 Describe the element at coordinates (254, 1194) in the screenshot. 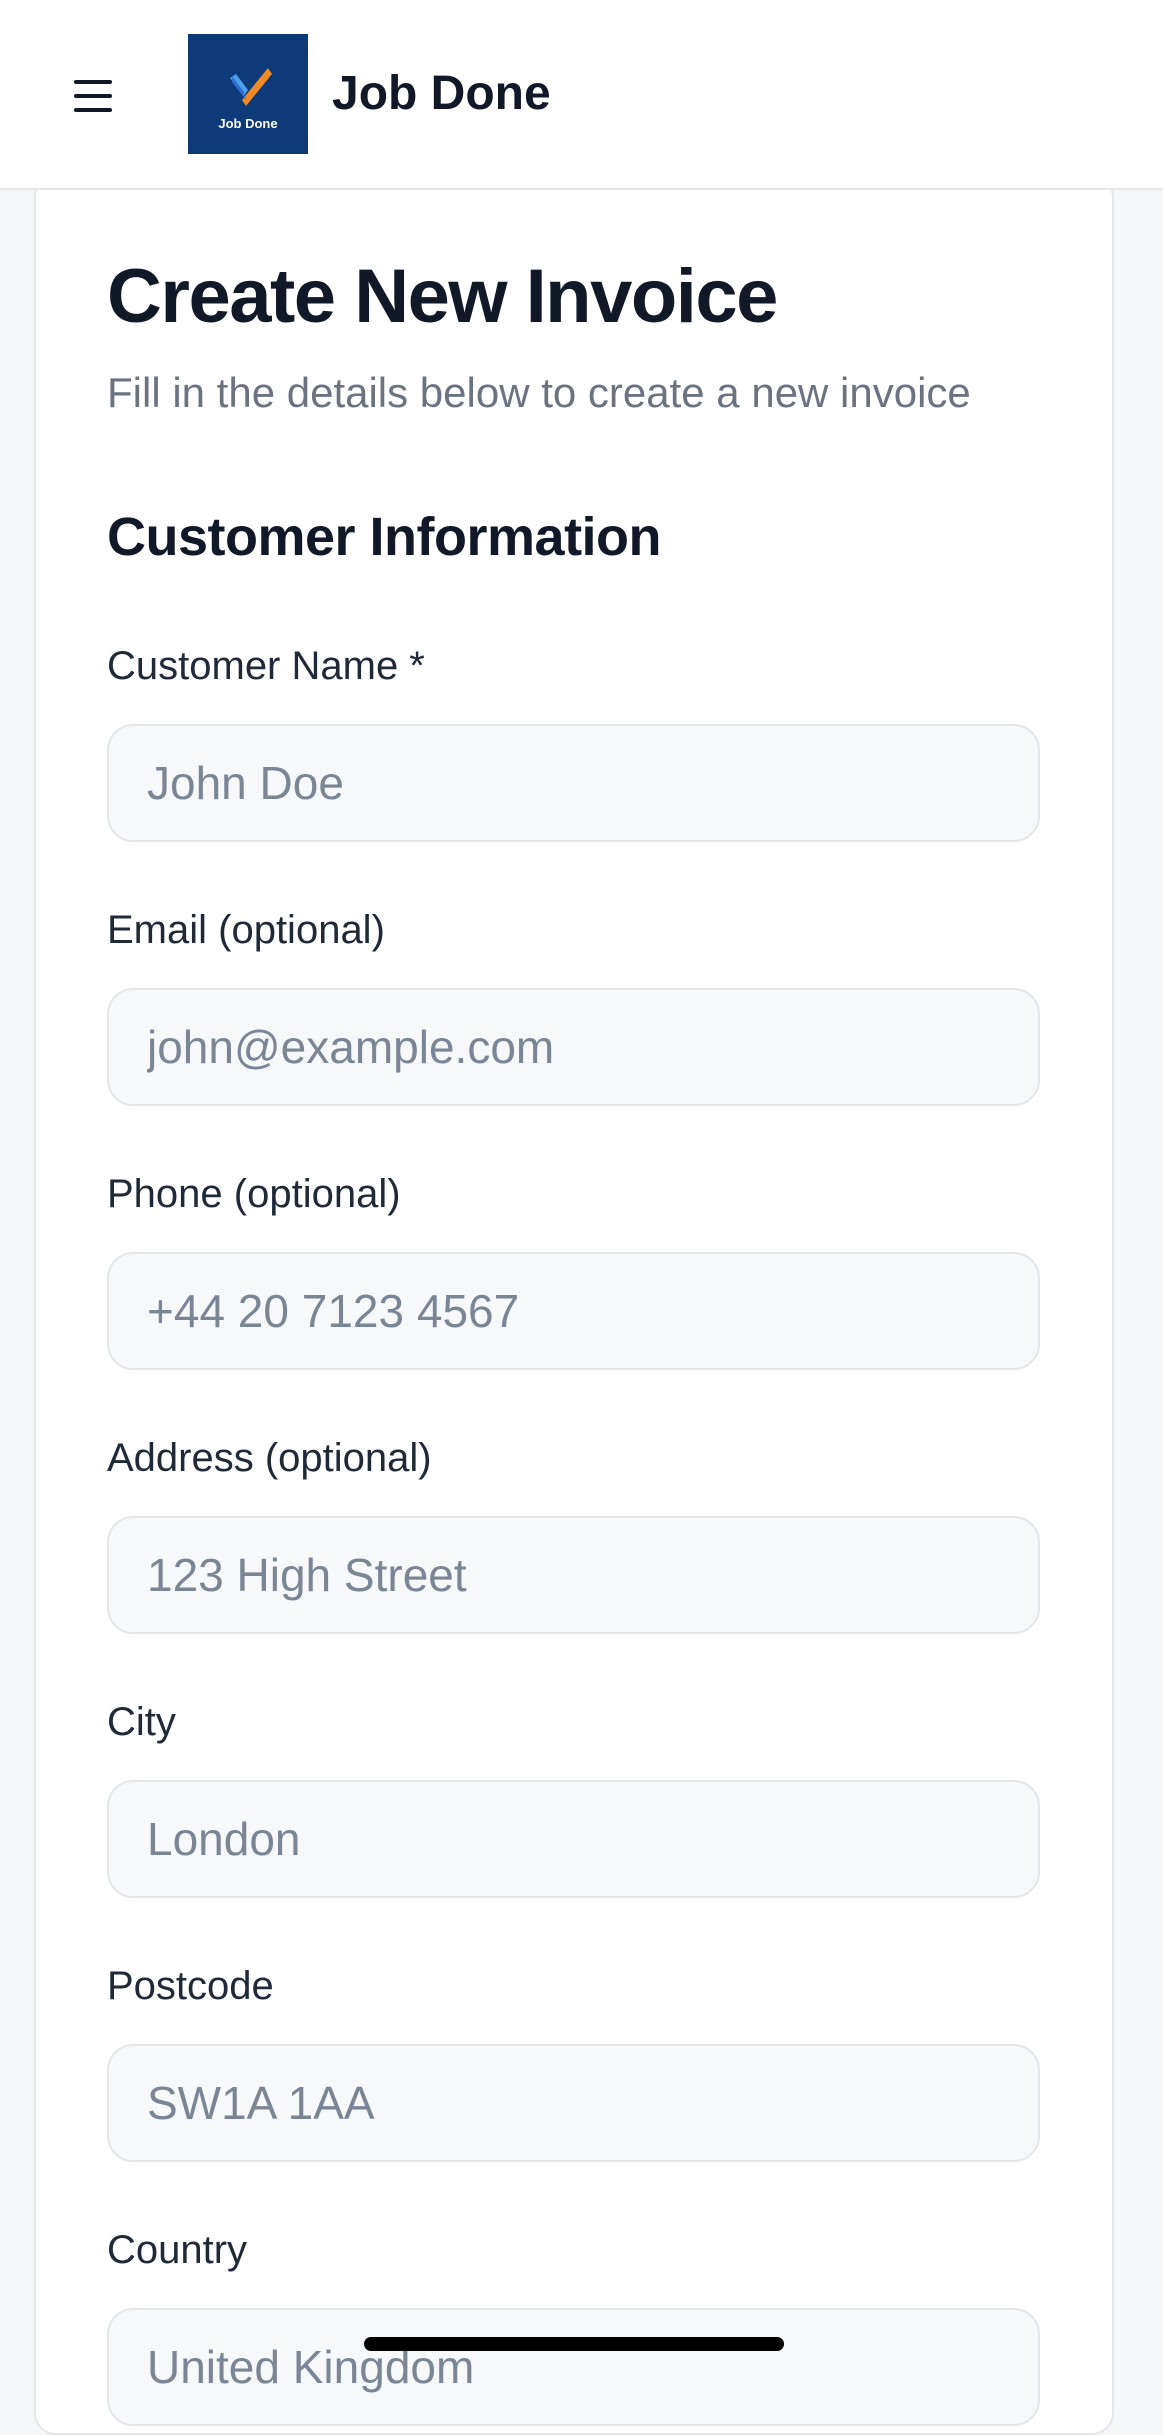

I see `phone-label: Phone (optional)` at that location.